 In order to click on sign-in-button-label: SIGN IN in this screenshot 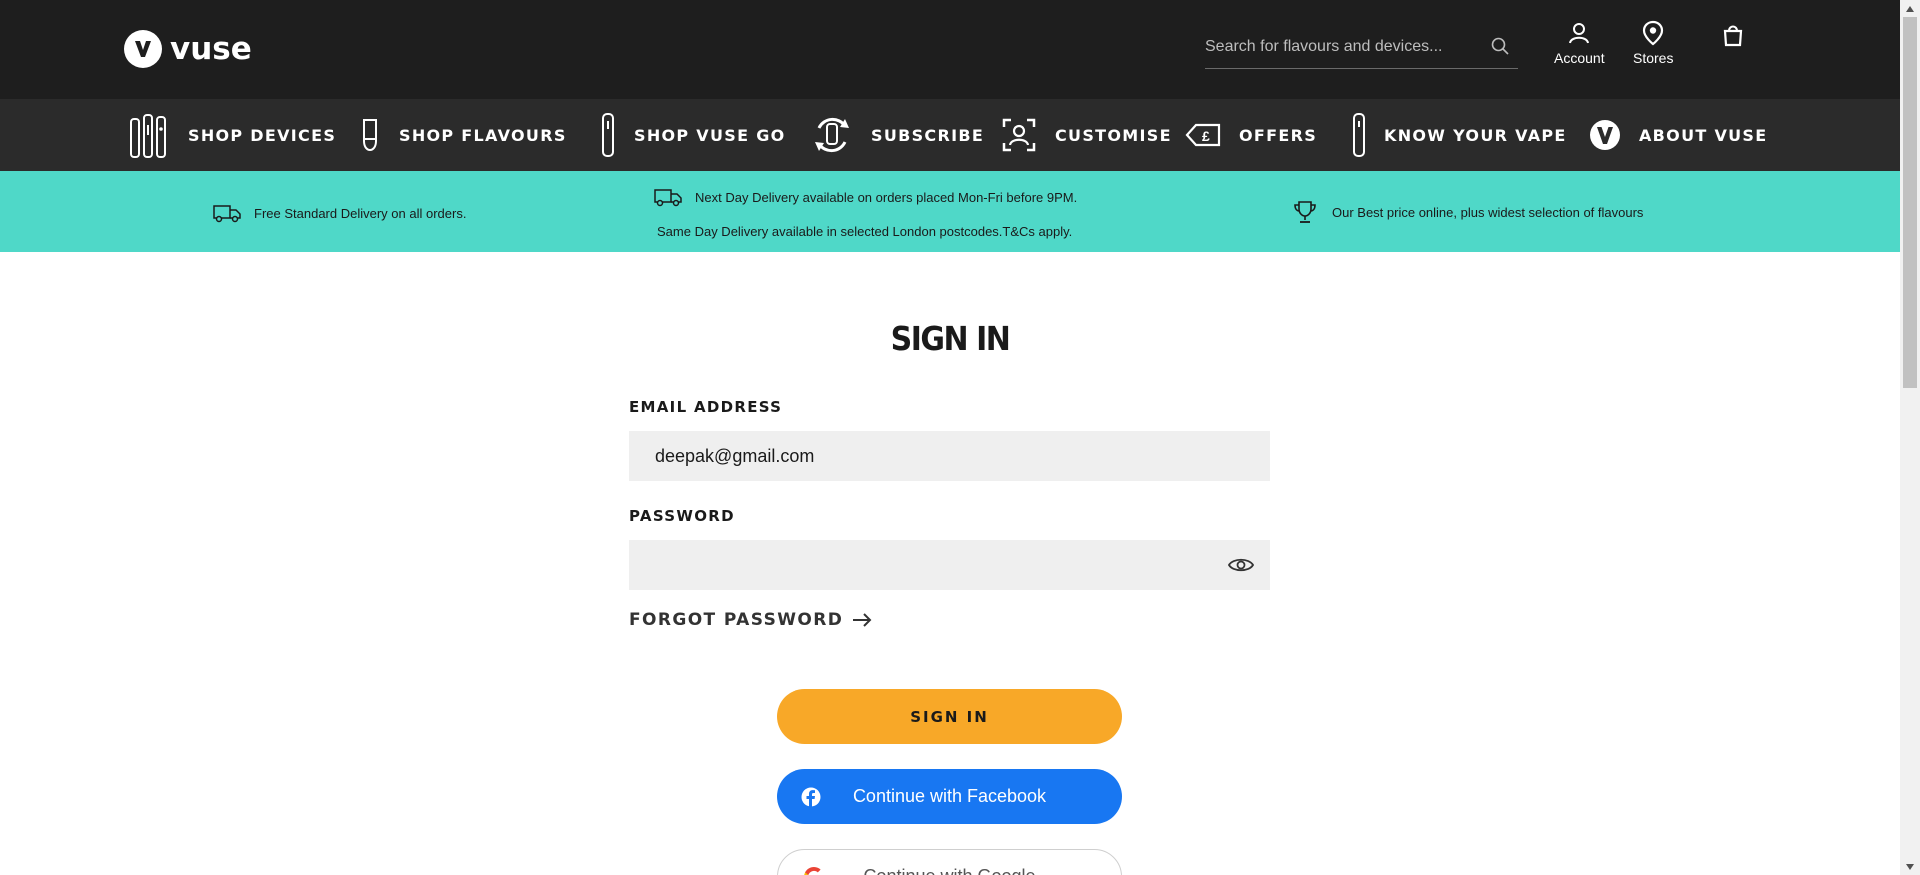, I will do `click(949, 716)`.